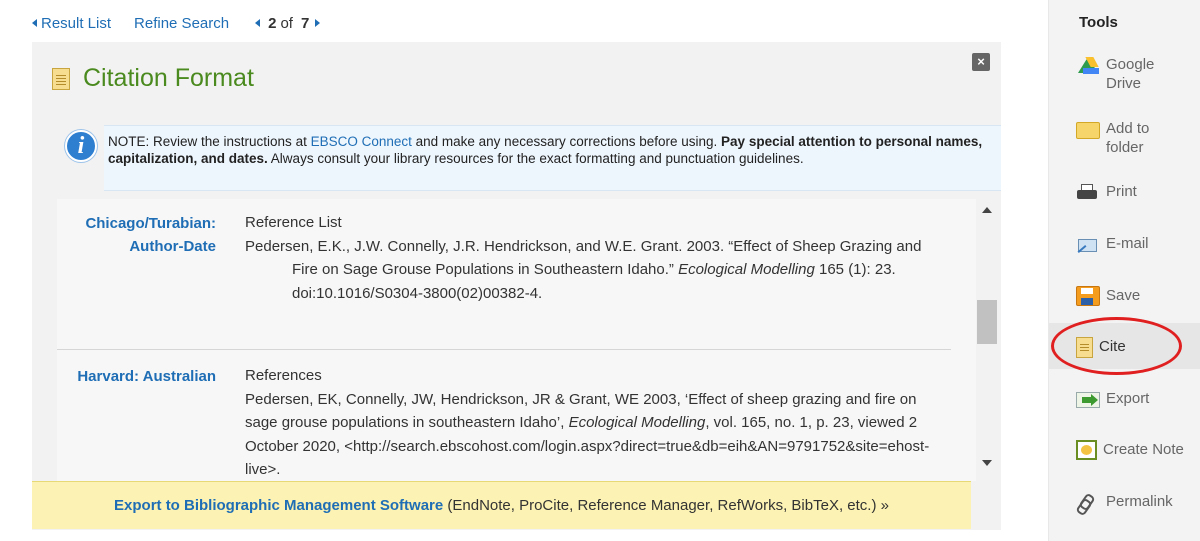 This screenshot has height=541, width=1200. I want to click on tool-export: Export, so click(1124, 398).